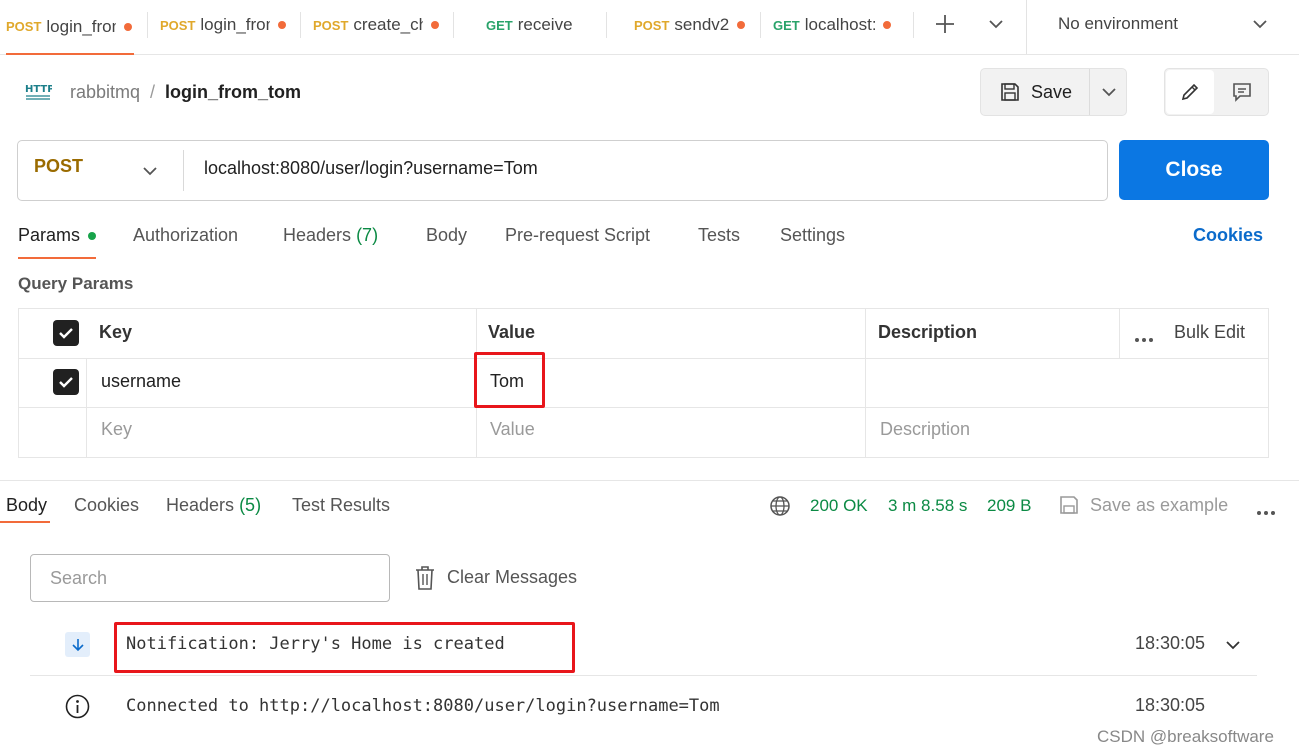 The image size is (1299, 754). What do you see at coordinates (1185, 736) in the screenshot?
I see `watermark: CSDN @breaksoftware` at bounding box center [1185, 736].